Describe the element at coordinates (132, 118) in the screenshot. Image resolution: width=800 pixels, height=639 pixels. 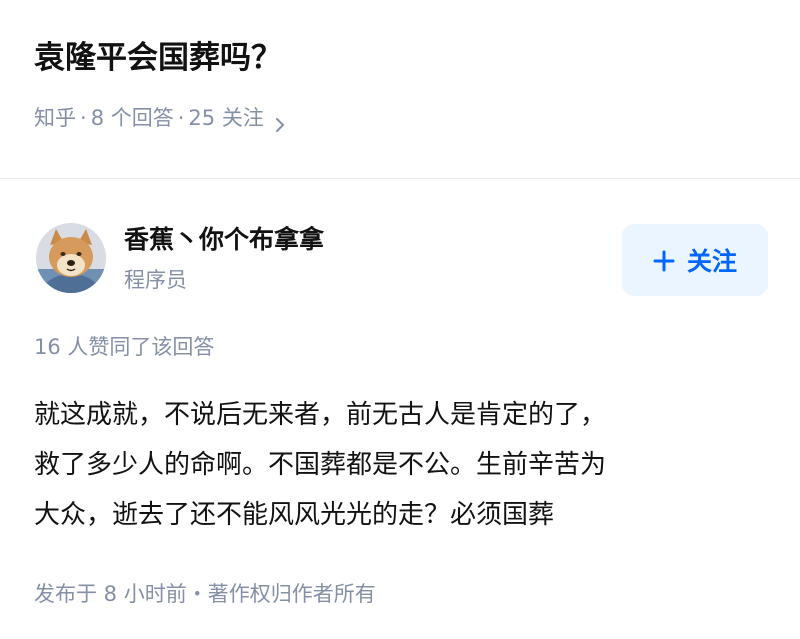
I see `answer-count: 8 个回答` at that location.